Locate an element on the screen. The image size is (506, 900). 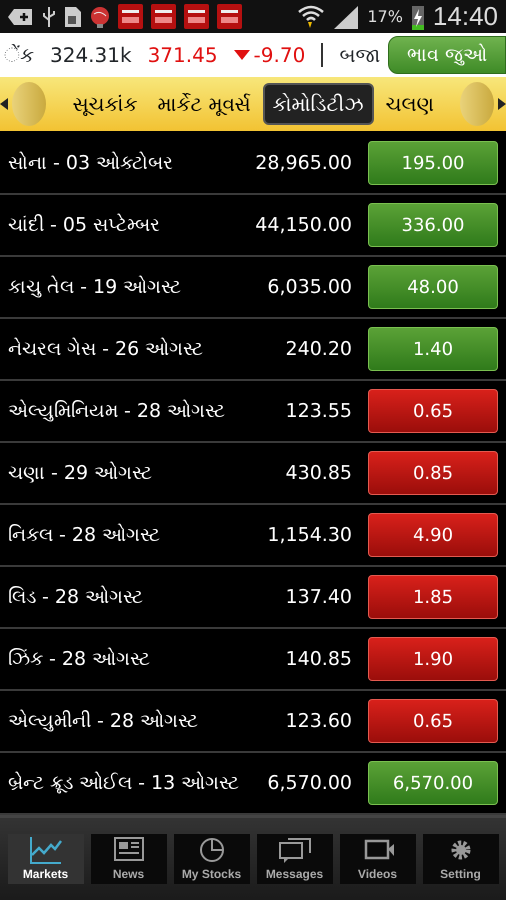
right-arrow-icon is located at coordinates (502, 104).